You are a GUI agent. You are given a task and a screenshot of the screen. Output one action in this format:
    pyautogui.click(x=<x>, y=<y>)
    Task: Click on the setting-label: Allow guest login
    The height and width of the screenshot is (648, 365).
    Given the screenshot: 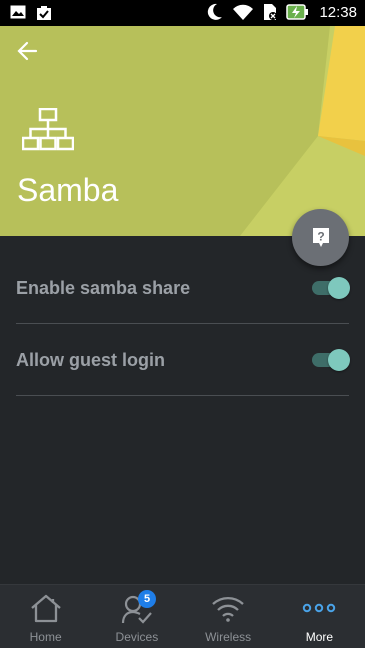 What is the action you would take?
    pyautogui.click(x=90, y=360)
    